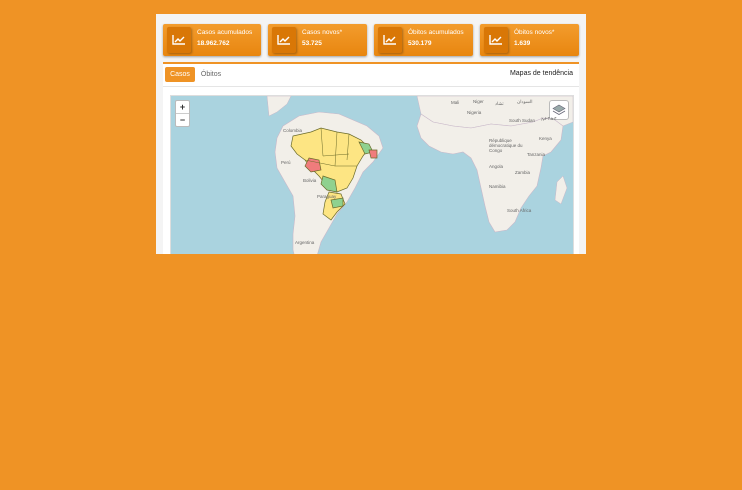 The width and height of the screenshot is (742, 490). What do you see at coordinates (536, 154) in the screenshot?
I see `map-label-tanzania: Tanzania` at bounding box center [536, 154].